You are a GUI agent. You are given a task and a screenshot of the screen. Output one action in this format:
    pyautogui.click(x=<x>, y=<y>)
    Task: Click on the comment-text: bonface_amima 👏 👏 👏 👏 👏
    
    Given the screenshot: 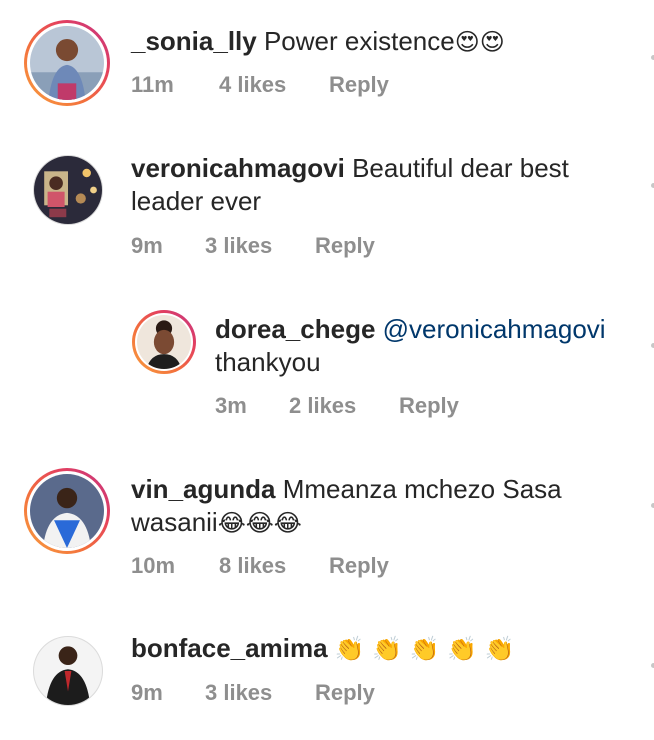 What is the action you would take?
    pyautogui.click(x=323, y=649)
    